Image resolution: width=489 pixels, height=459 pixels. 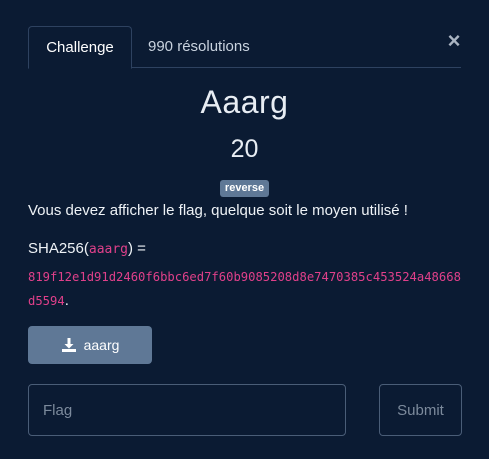 I want to click on tab-resolutions: 990 résolutions, so click(x=199, y=47).